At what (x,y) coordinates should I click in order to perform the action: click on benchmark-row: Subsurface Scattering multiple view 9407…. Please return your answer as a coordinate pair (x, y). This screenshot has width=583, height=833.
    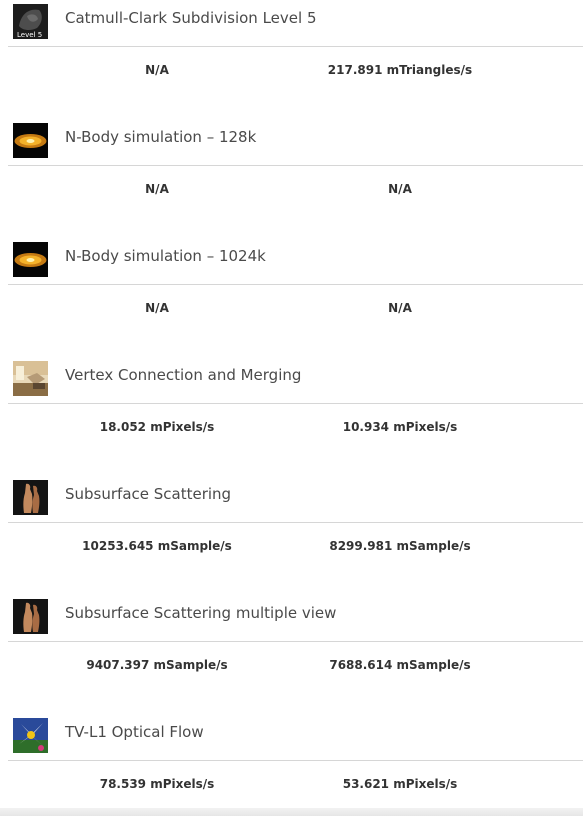
    Looking at the image, I should click on (291, 654).